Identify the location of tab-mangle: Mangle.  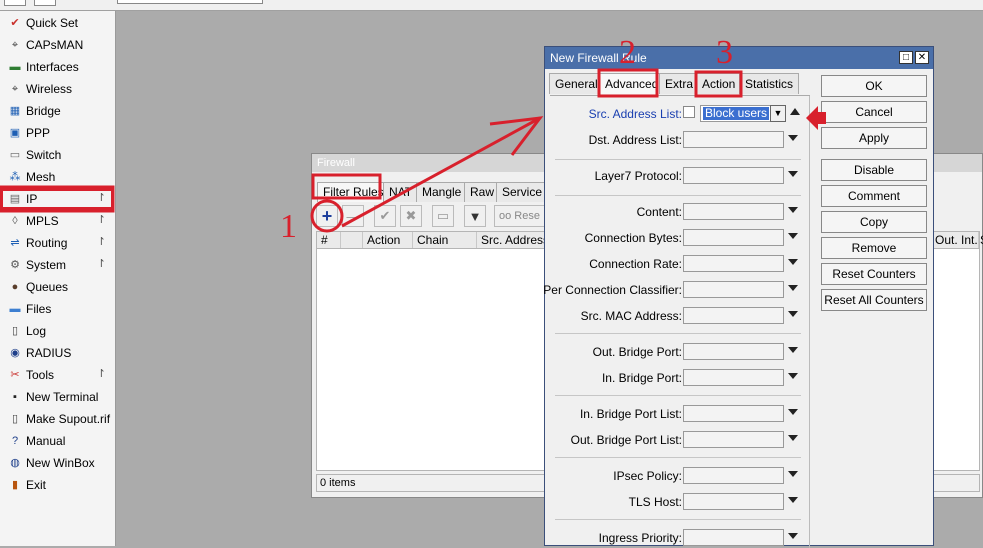
(442, 192).